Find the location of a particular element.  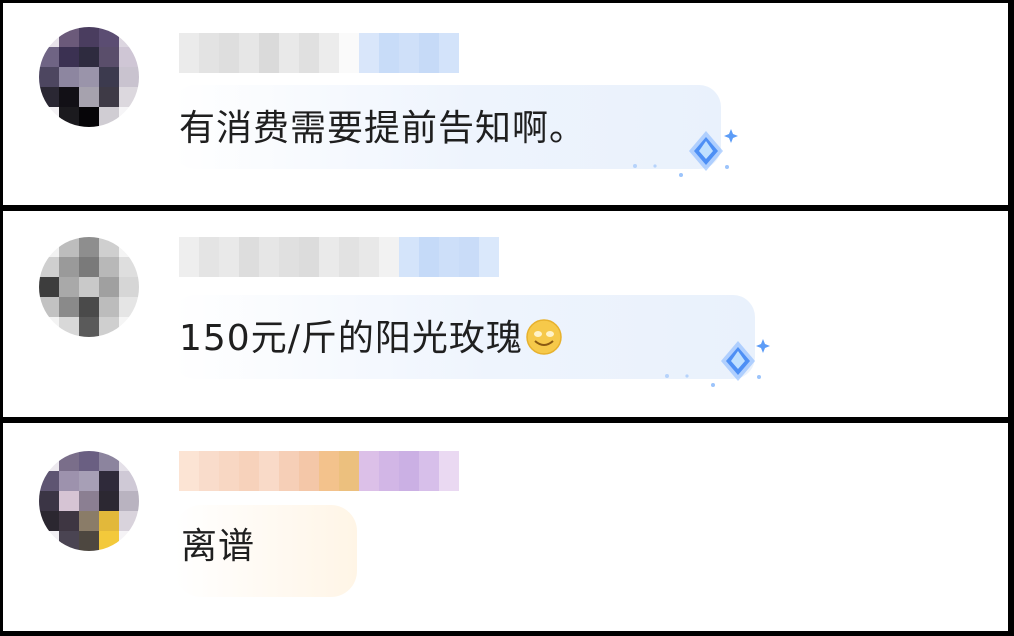

comment-text: 有消费需要提前告知啊。 is located at coordinates (383, 128).